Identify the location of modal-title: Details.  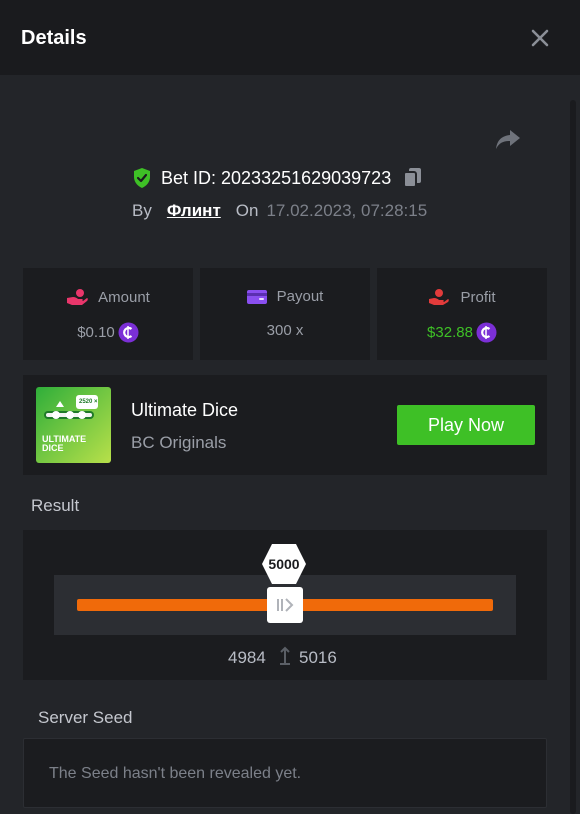
(54, 38).